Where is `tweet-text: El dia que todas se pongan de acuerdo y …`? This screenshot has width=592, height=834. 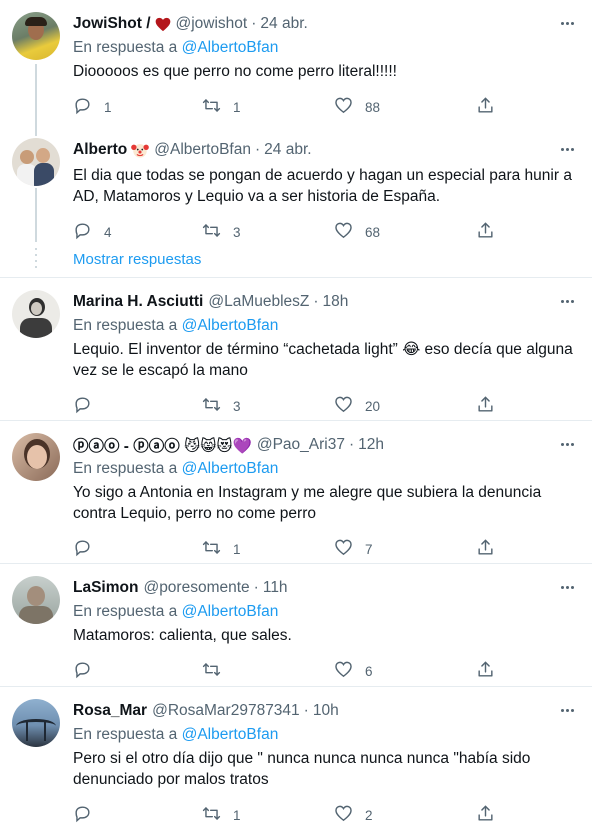 tweet-text: El dia que todas se pongan de acuerdo y … is located at coordinates (322, 186).